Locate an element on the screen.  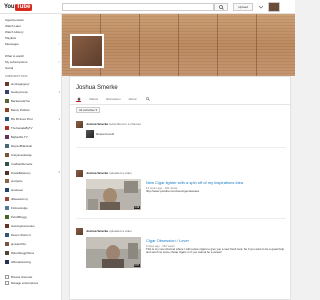
tab-home is located at coordinates (78, 99).